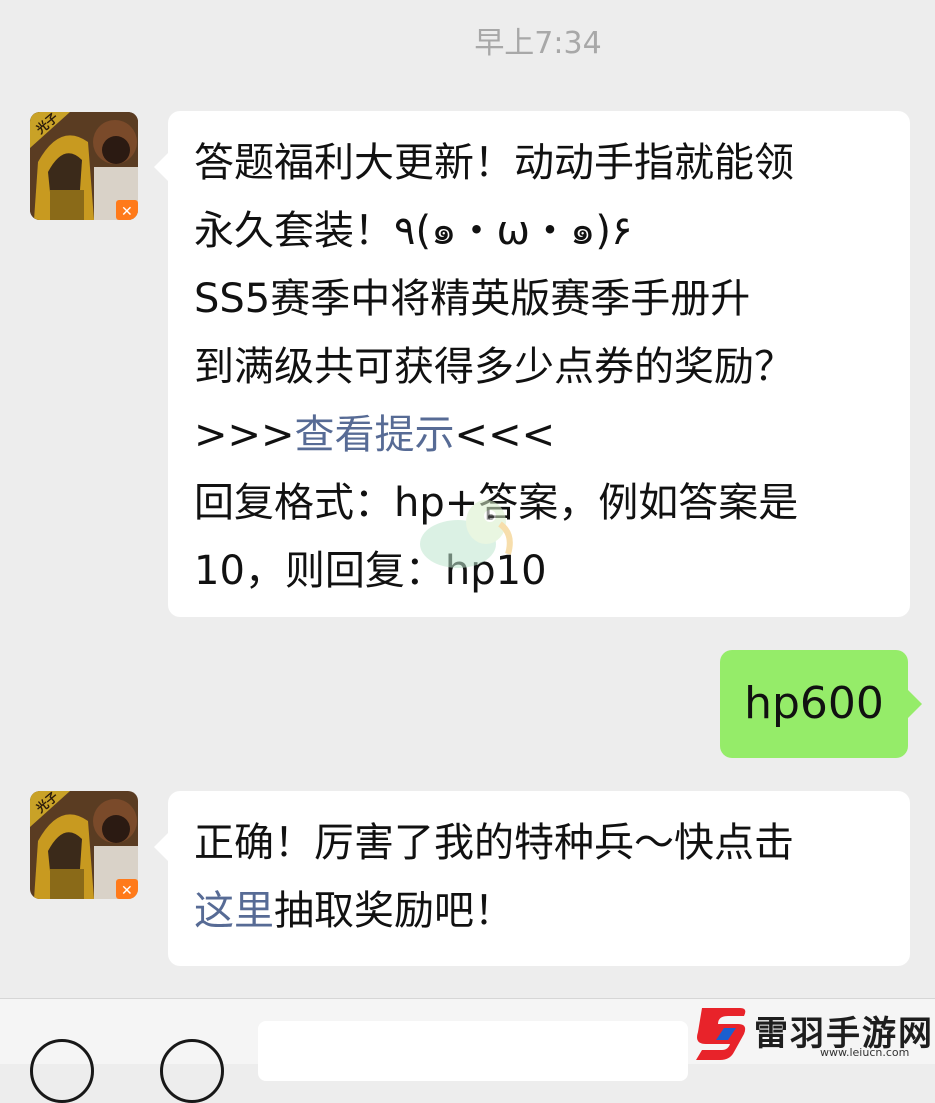 The height and width of the screenshot is (1103, 935). I want to click on message-input, so click(473, 1051).